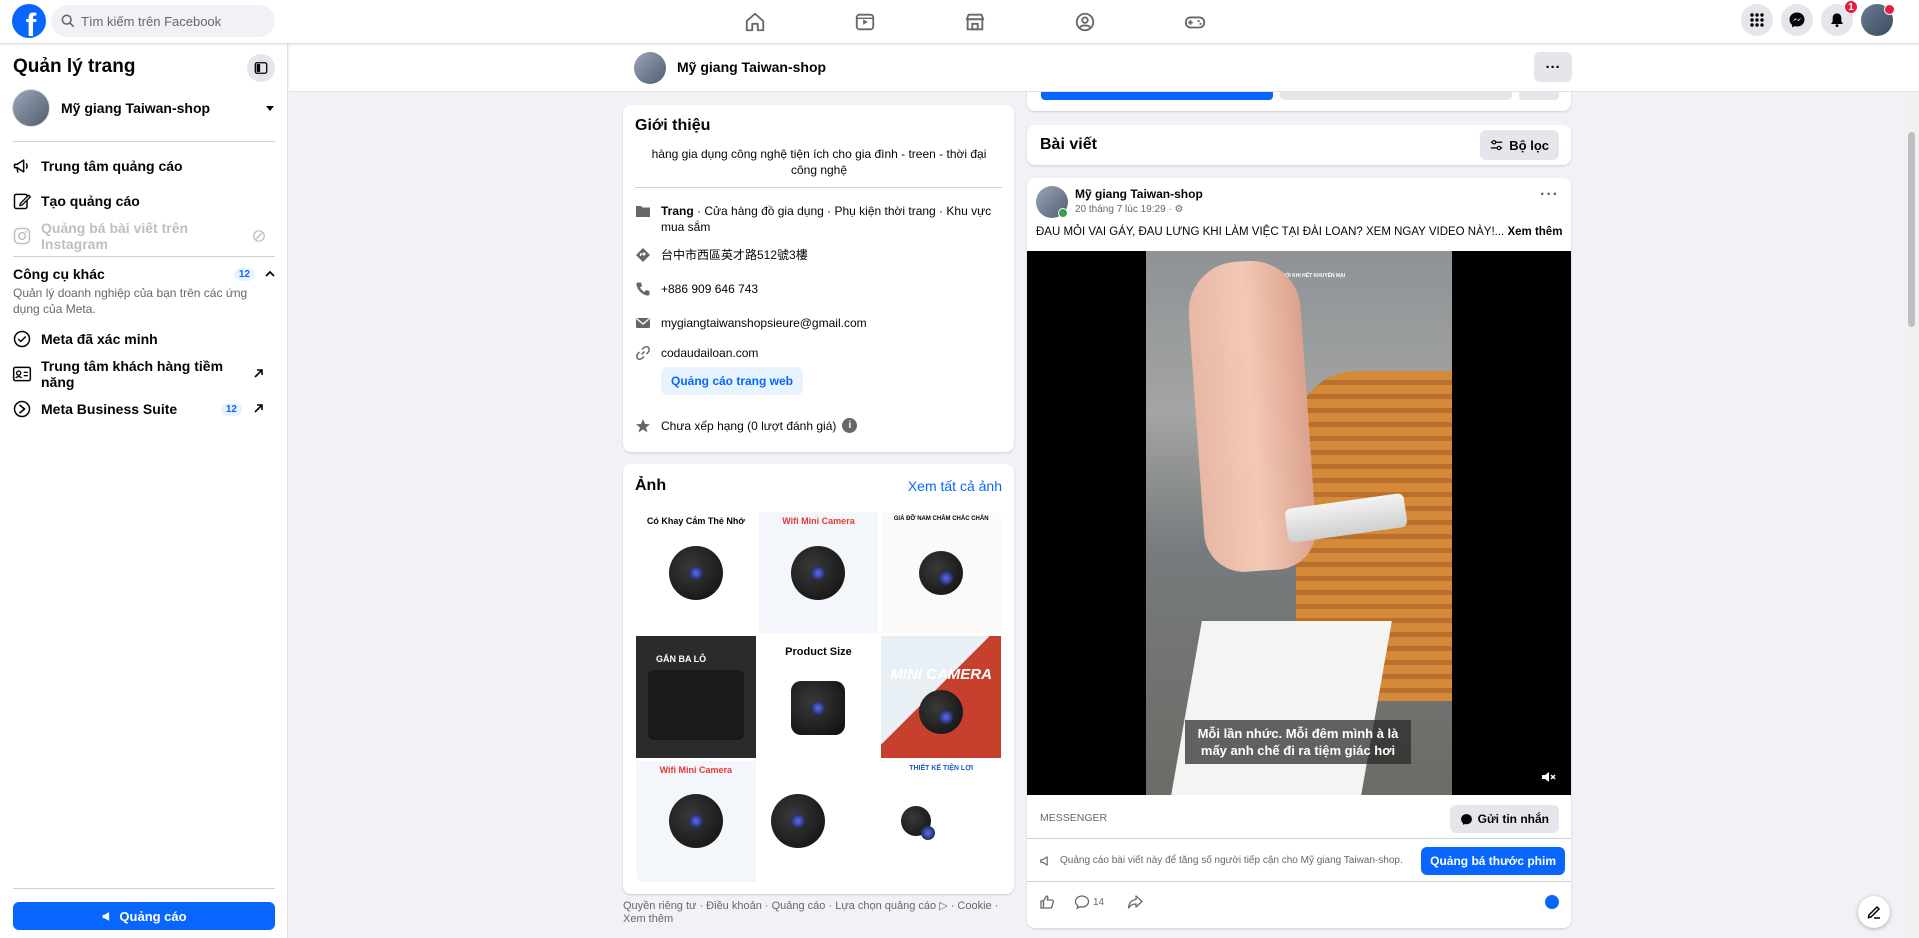  What do you see at coordinates (264, 236) in the screenshot?
I see `disabled-icon` at bounding box center [264, 236].